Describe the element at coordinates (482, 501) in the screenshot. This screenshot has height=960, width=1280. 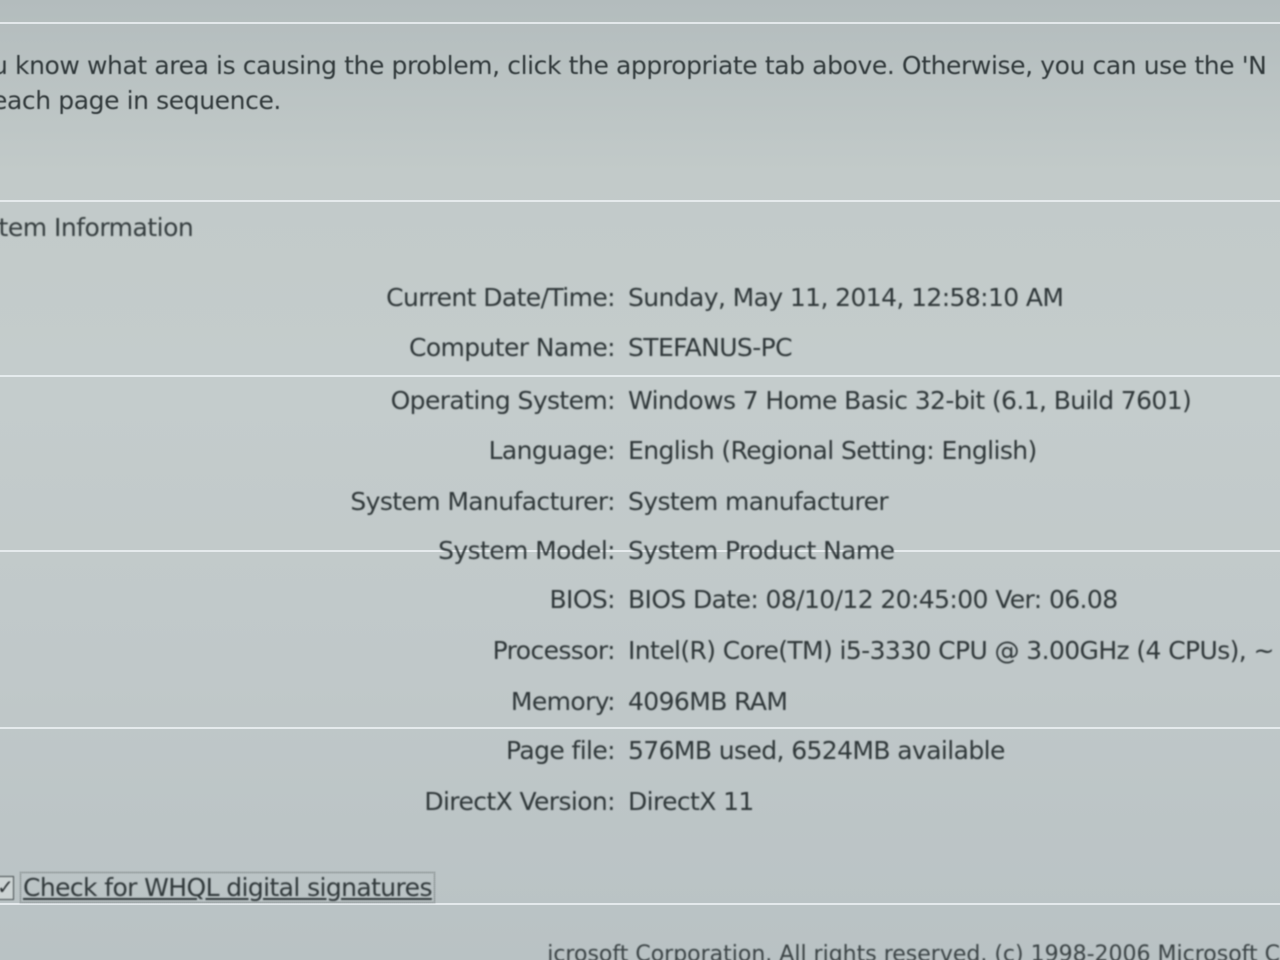
I see `info-label: System Manufacturer:` at that location.